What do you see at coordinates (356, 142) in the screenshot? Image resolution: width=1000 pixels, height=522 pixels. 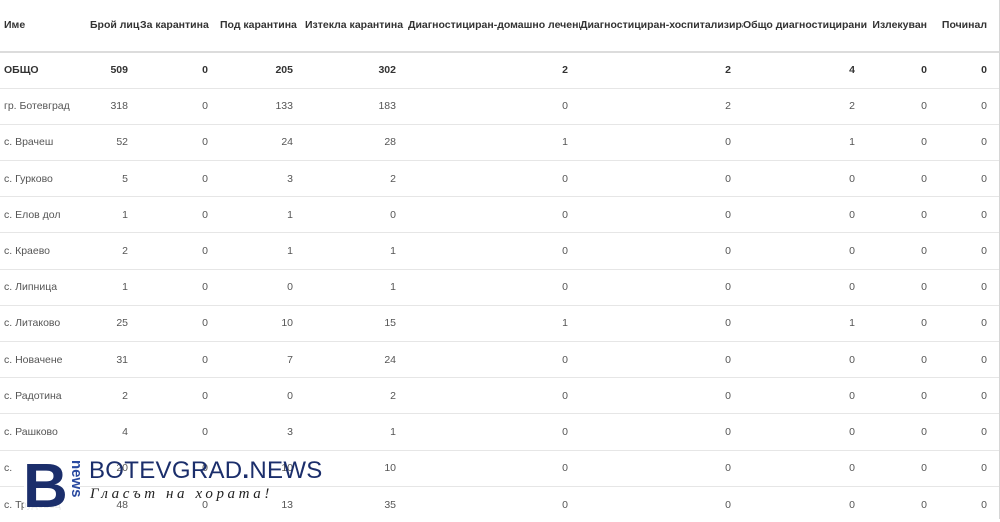 I see `value-cell: 28` at bounding box center [356, 142].